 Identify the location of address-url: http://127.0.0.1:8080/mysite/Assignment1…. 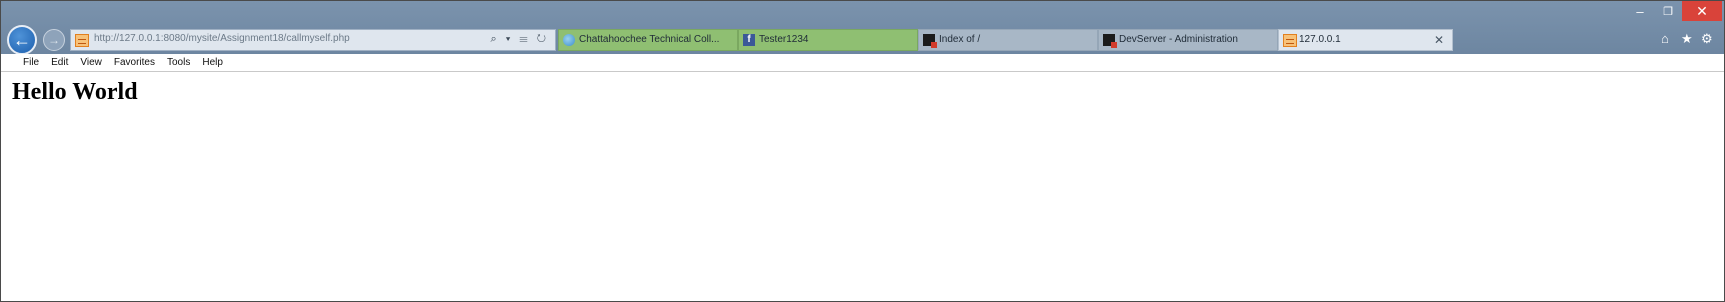
(222, 38).